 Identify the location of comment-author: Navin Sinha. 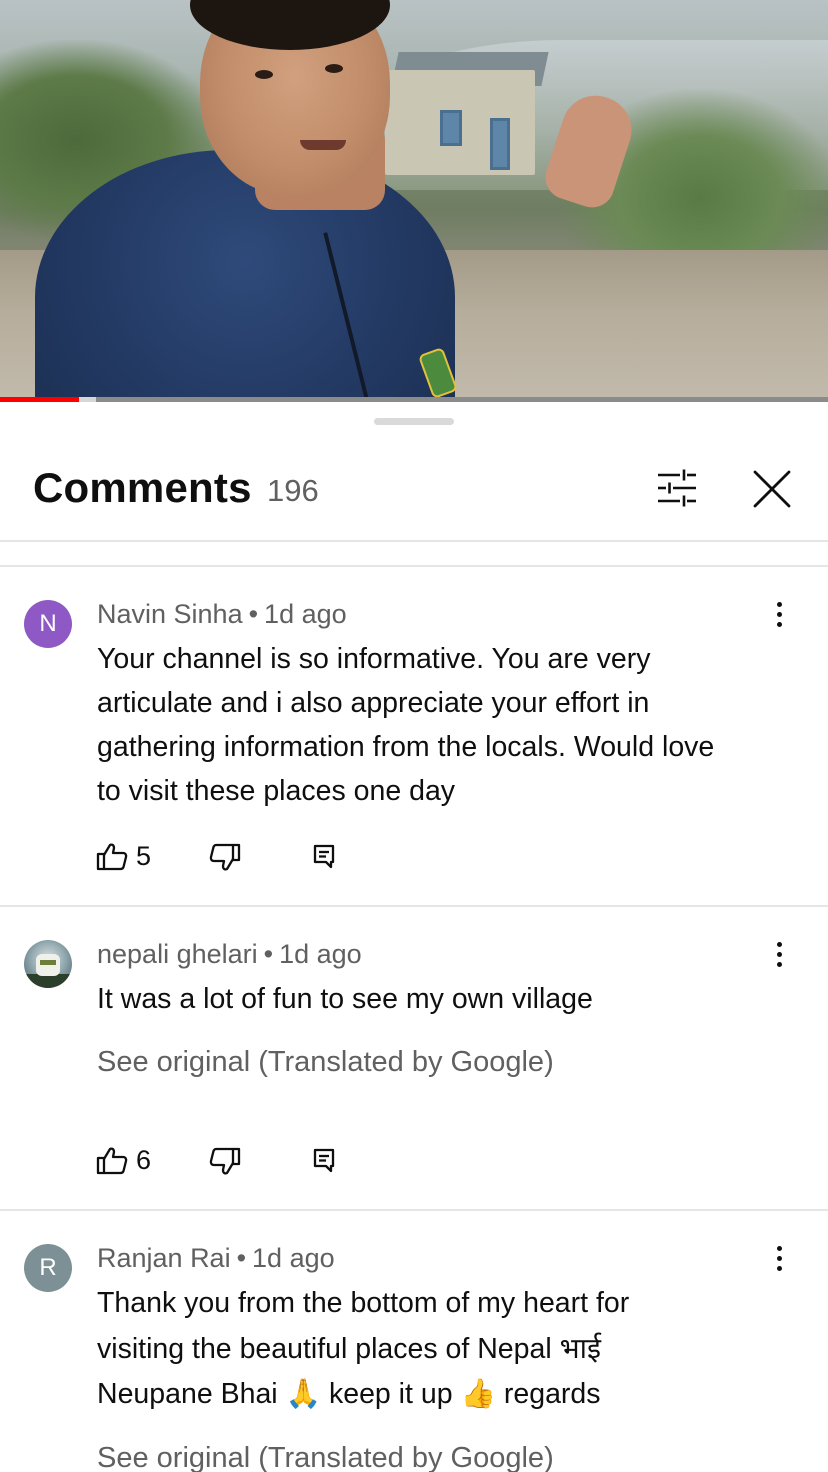
(170, 614).